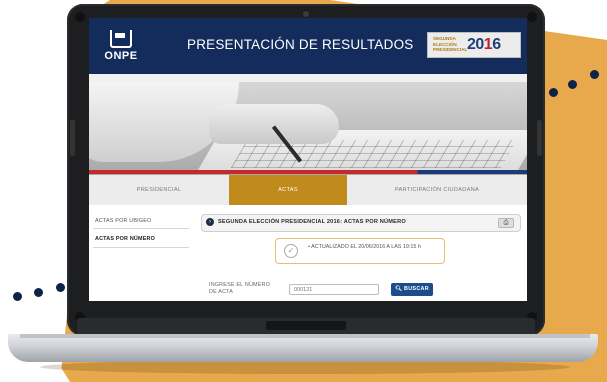  What do you see at coordinates (288, 190) in the screenshot?
I see `tab-actas: ACTAS` at bounding box center [288, 190].